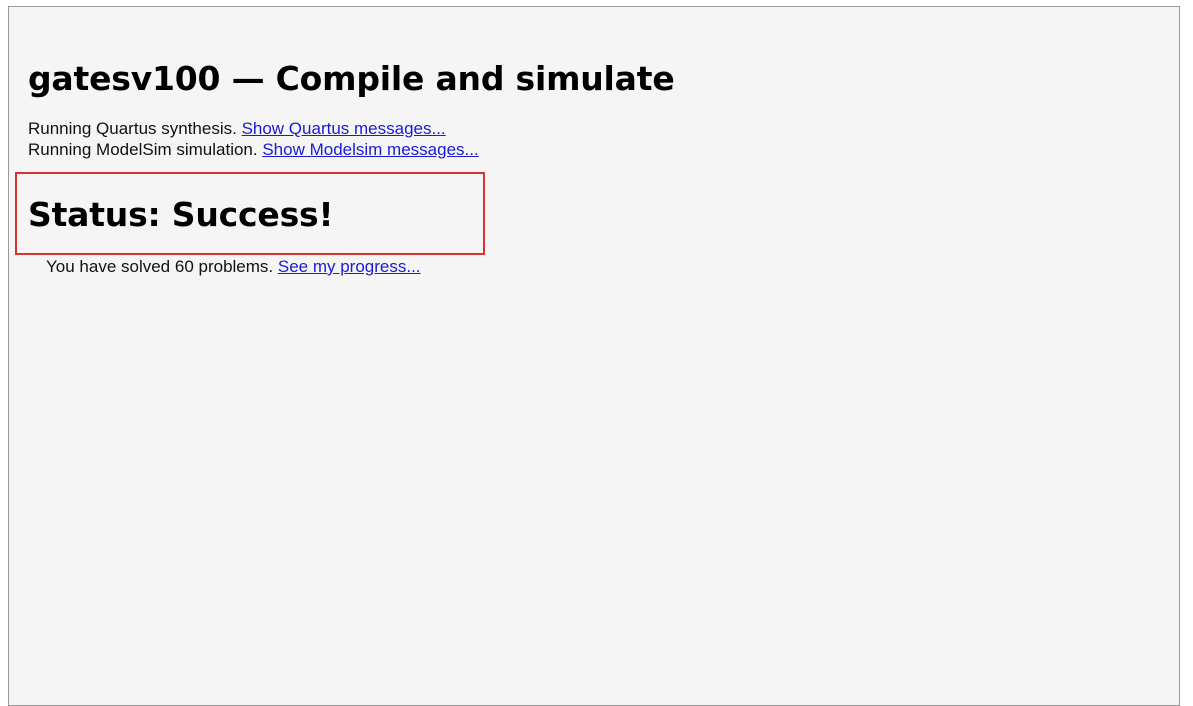 The image size is (1193, 706). I want to click on status-highlight-box: Status: Success!, so click(250, 213).